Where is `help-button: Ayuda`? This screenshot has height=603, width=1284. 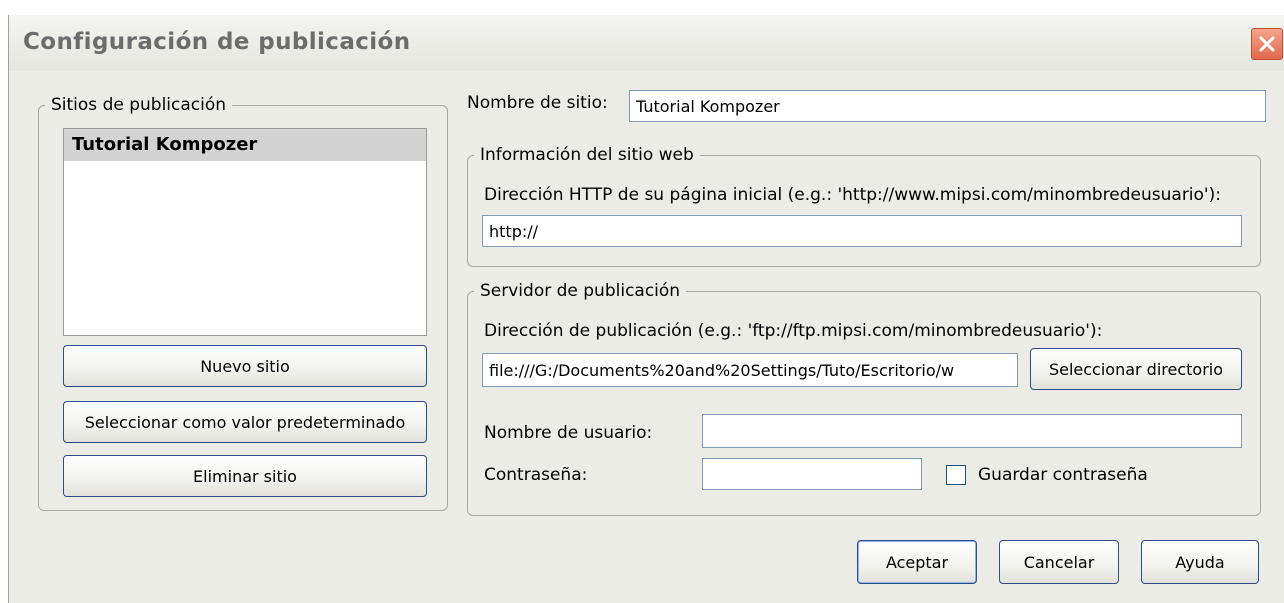
help-button: Ayuda is located at coordinates (1200, 562).